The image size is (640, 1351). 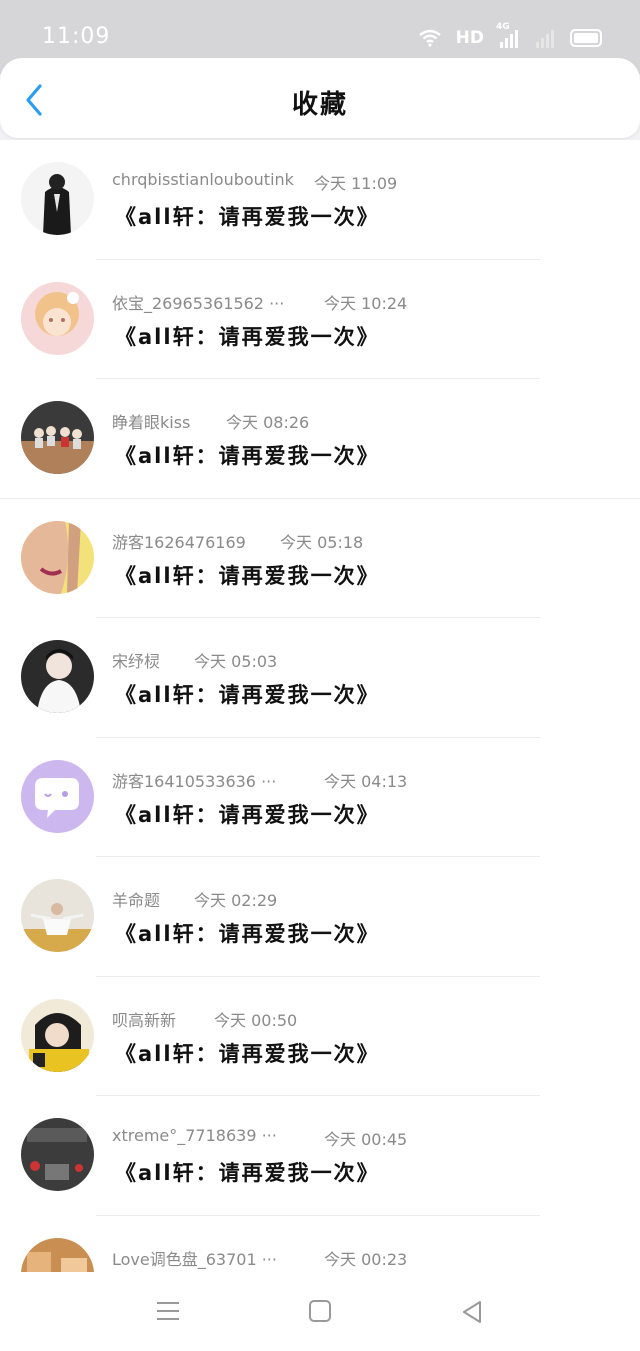 What do you see at coordinates (366, 303) in the screenshot?
I see `item-timestamp: 今天 10:24` at bounding box center [366, 303].